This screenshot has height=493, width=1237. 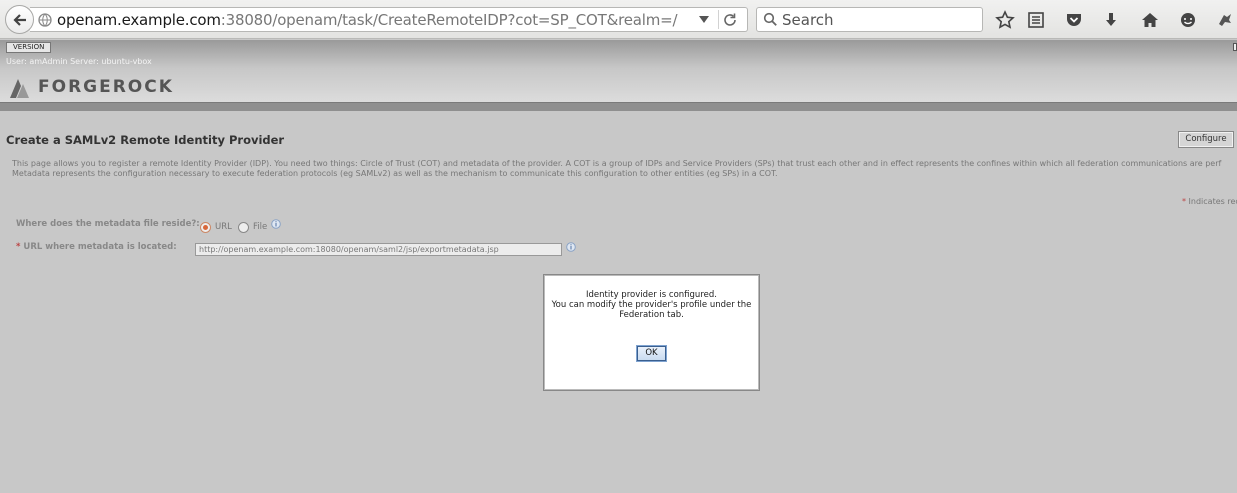 What do you see at coordinates (1235, 47) in the screenshot?
I see `window-corner-box` at bounding box center [1235, 47].